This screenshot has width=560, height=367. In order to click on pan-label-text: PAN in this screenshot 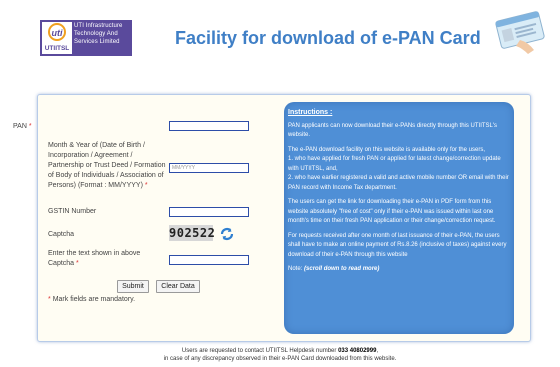, I will do `click(20, 126)`.